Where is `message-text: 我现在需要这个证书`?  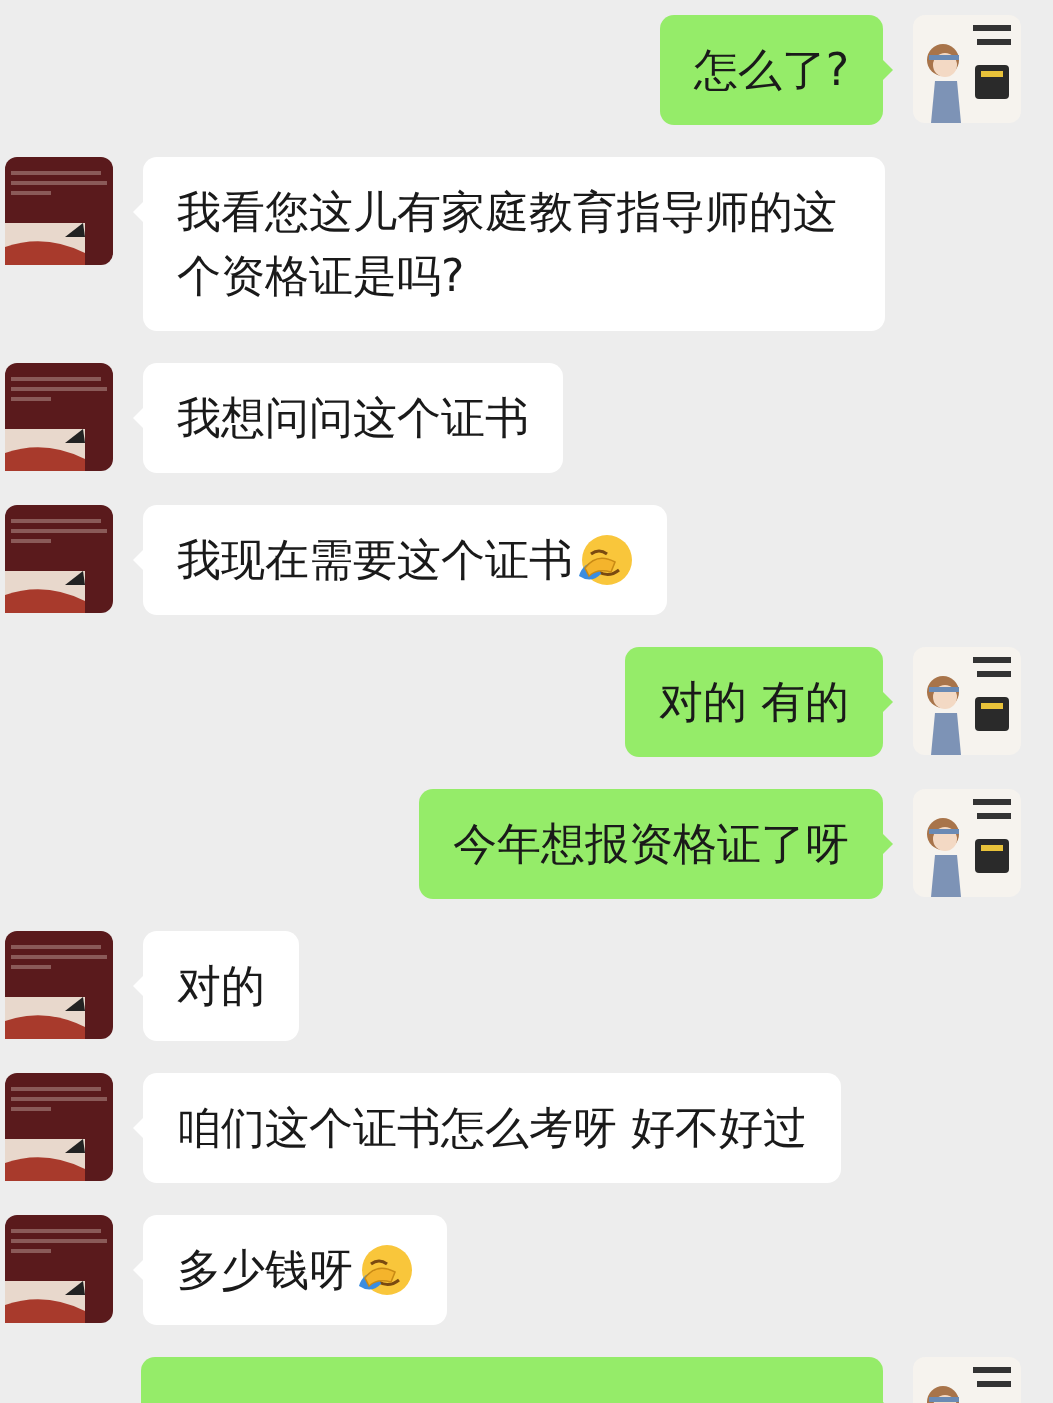 message-text: 我现在需要这个证书 is located at coordinates (375, 560).